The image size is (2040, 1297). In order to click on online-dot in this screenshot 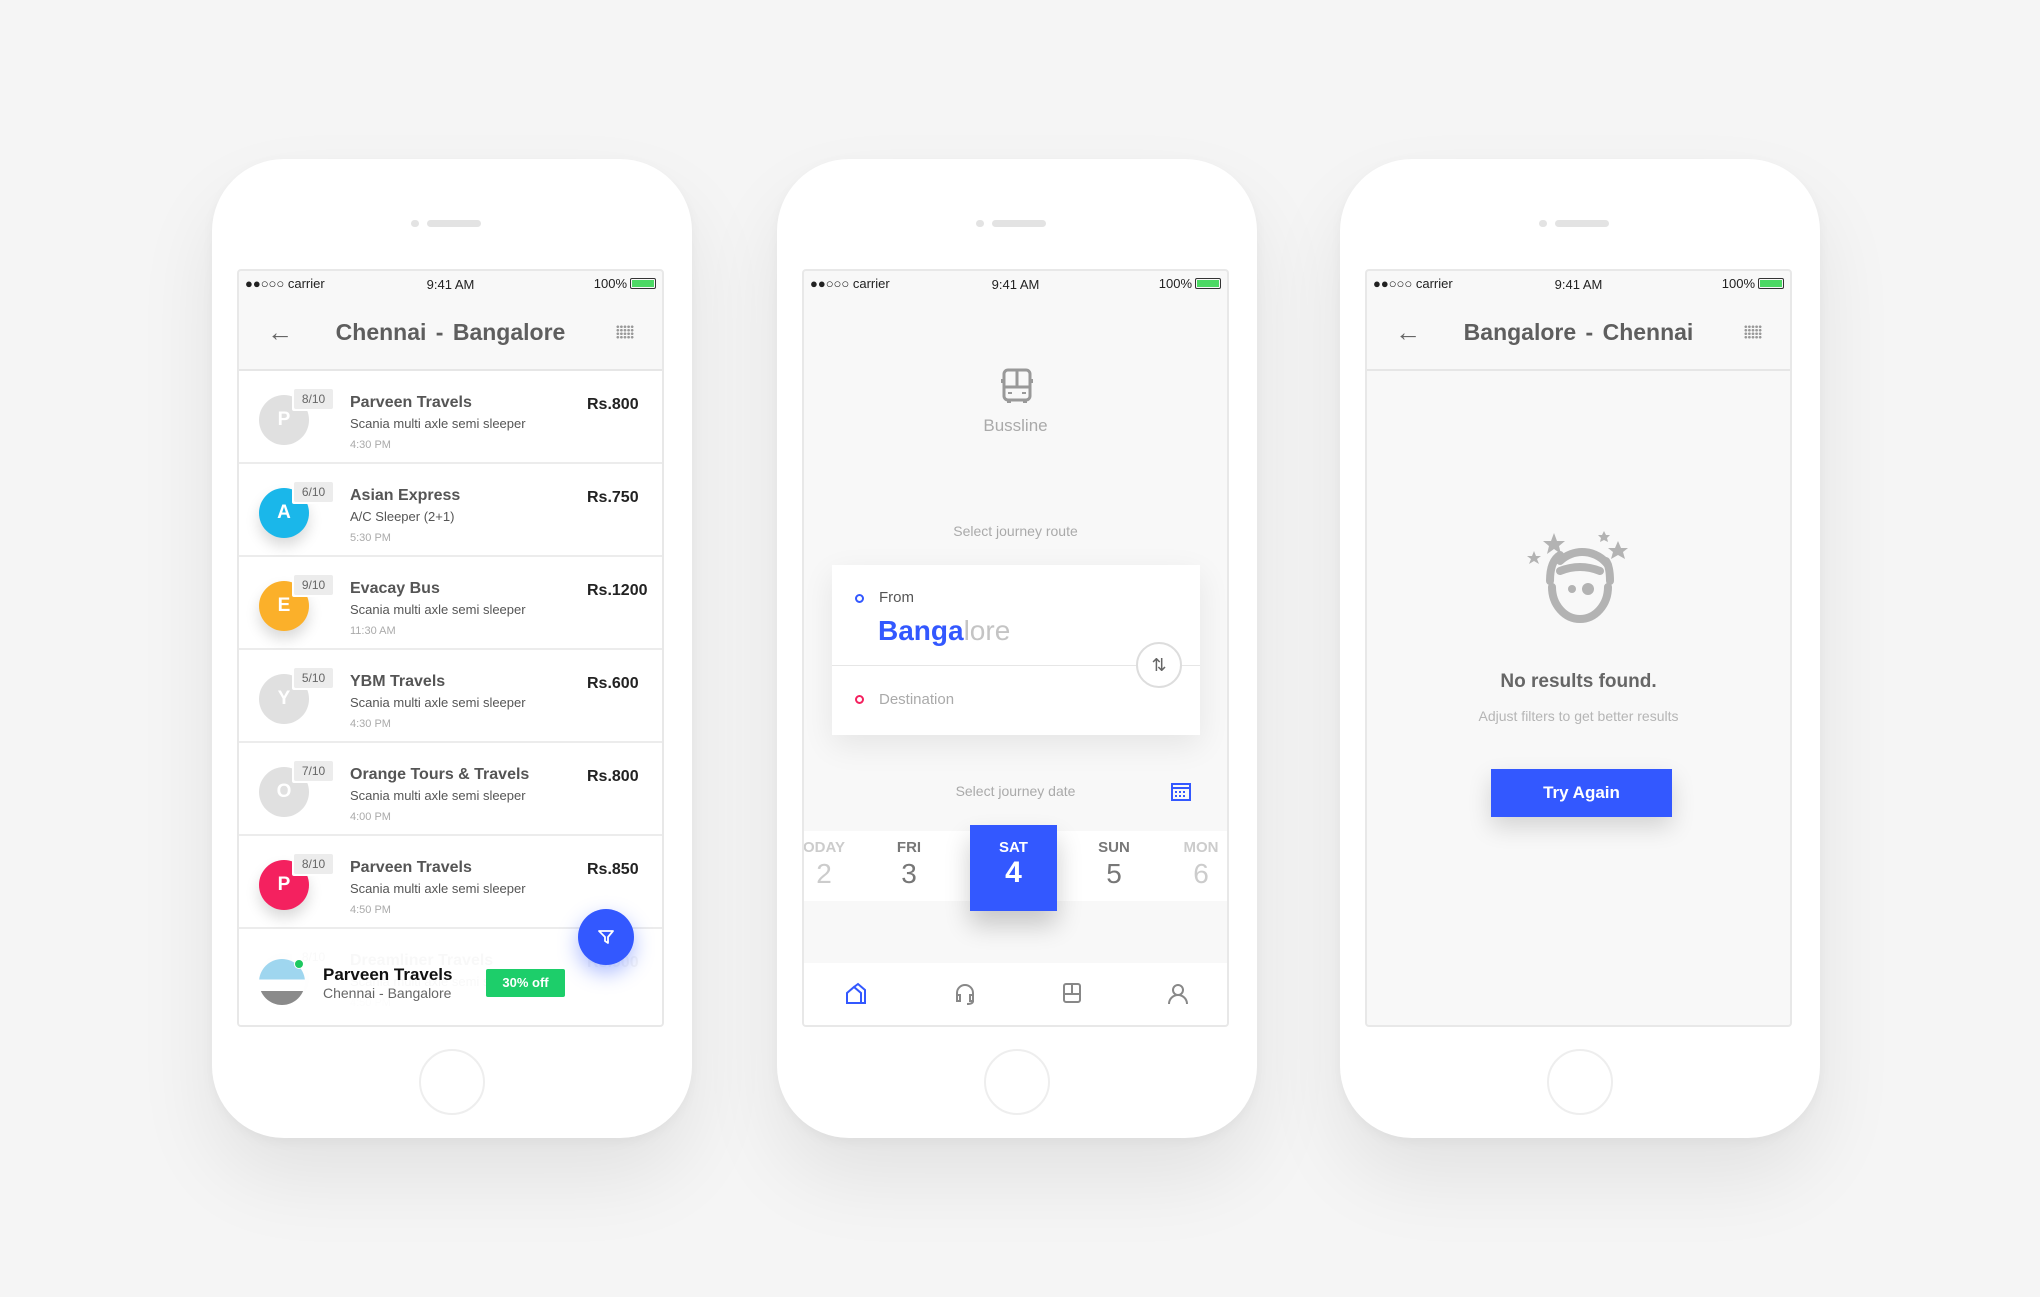, I will do `click(299, 964)`.